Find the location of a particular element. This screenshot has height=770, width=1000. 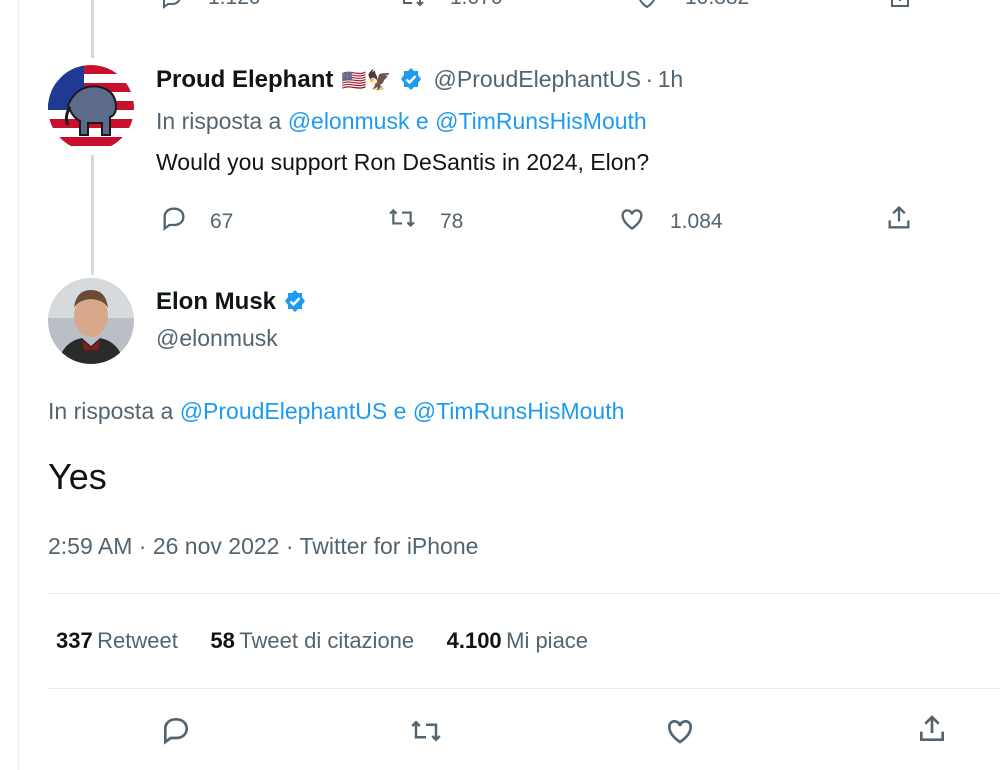

thread-line-top is located at coordinates (92, 29).